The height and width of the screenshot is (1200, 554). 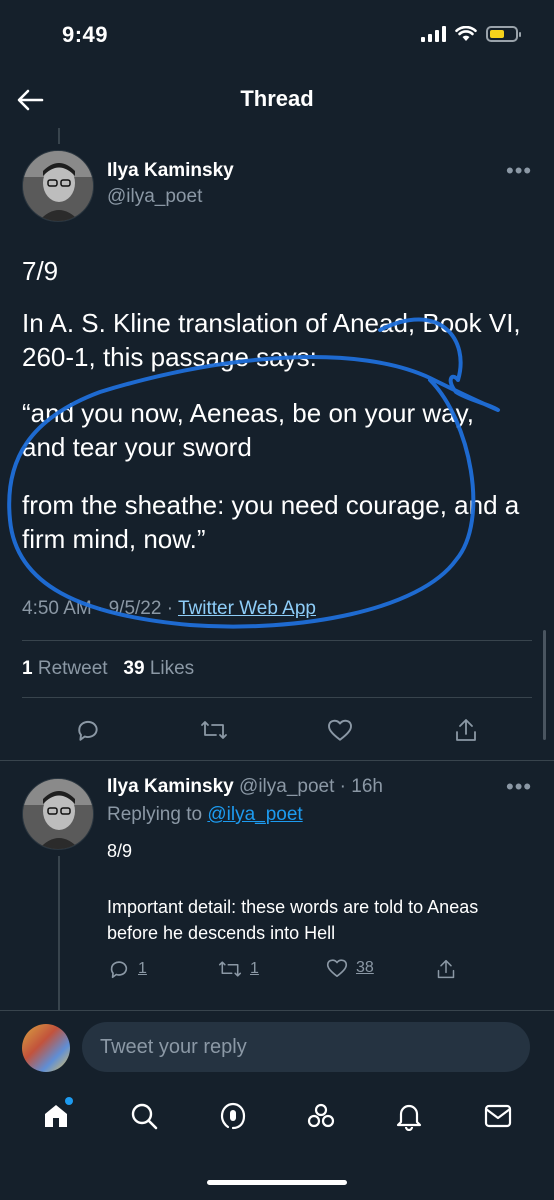 I want to click on nav-communities, so click(x=321, y=1116).